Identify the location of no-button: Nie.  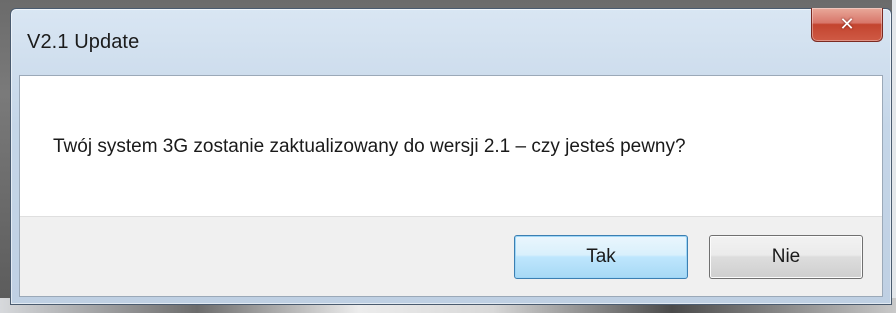
(786, 257).